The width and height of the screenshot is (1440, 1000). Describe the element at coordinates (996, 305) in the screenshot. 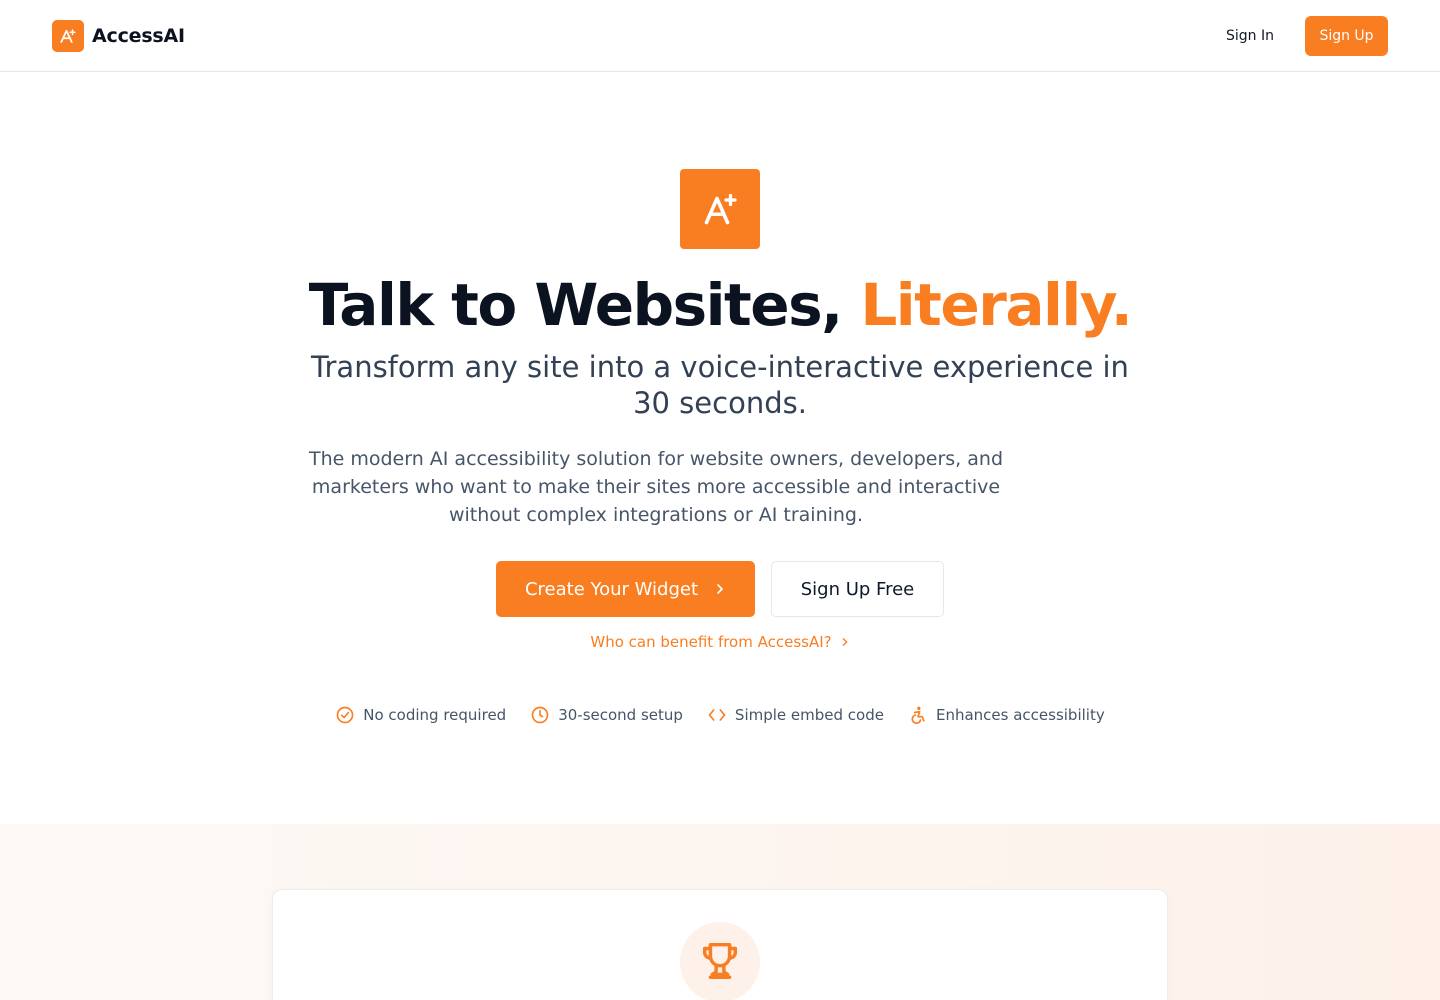

I see `headline-accent: Literally.` at that location.